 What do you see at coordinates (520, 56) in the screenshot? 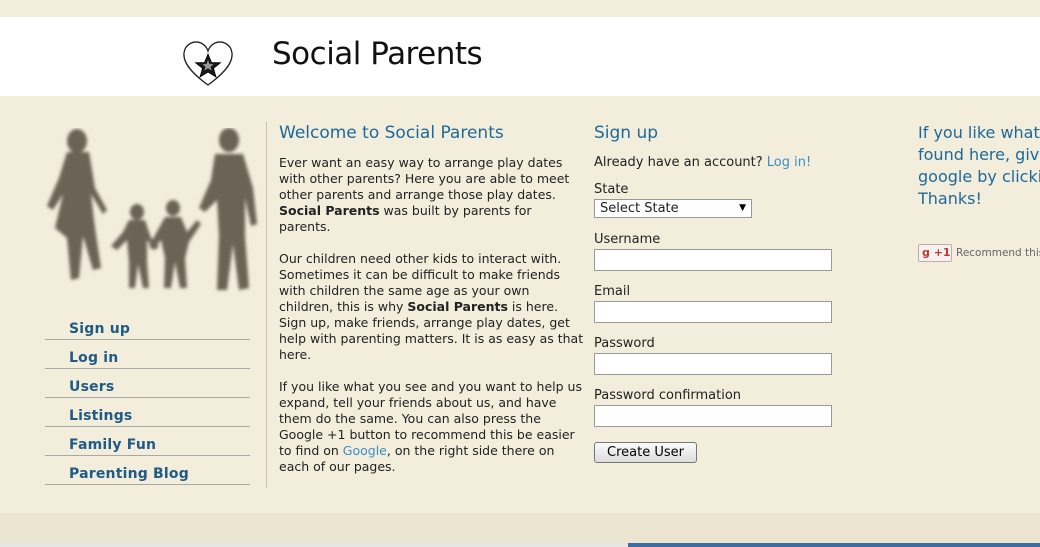
I see `site-header` at bounding box center [520, 56].